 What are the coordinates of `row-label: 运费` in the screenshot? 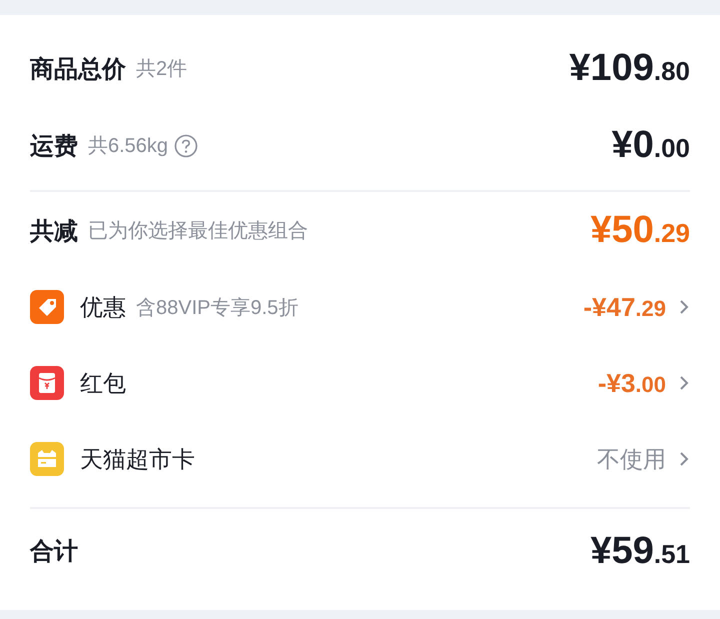 It's located at (54, 147).